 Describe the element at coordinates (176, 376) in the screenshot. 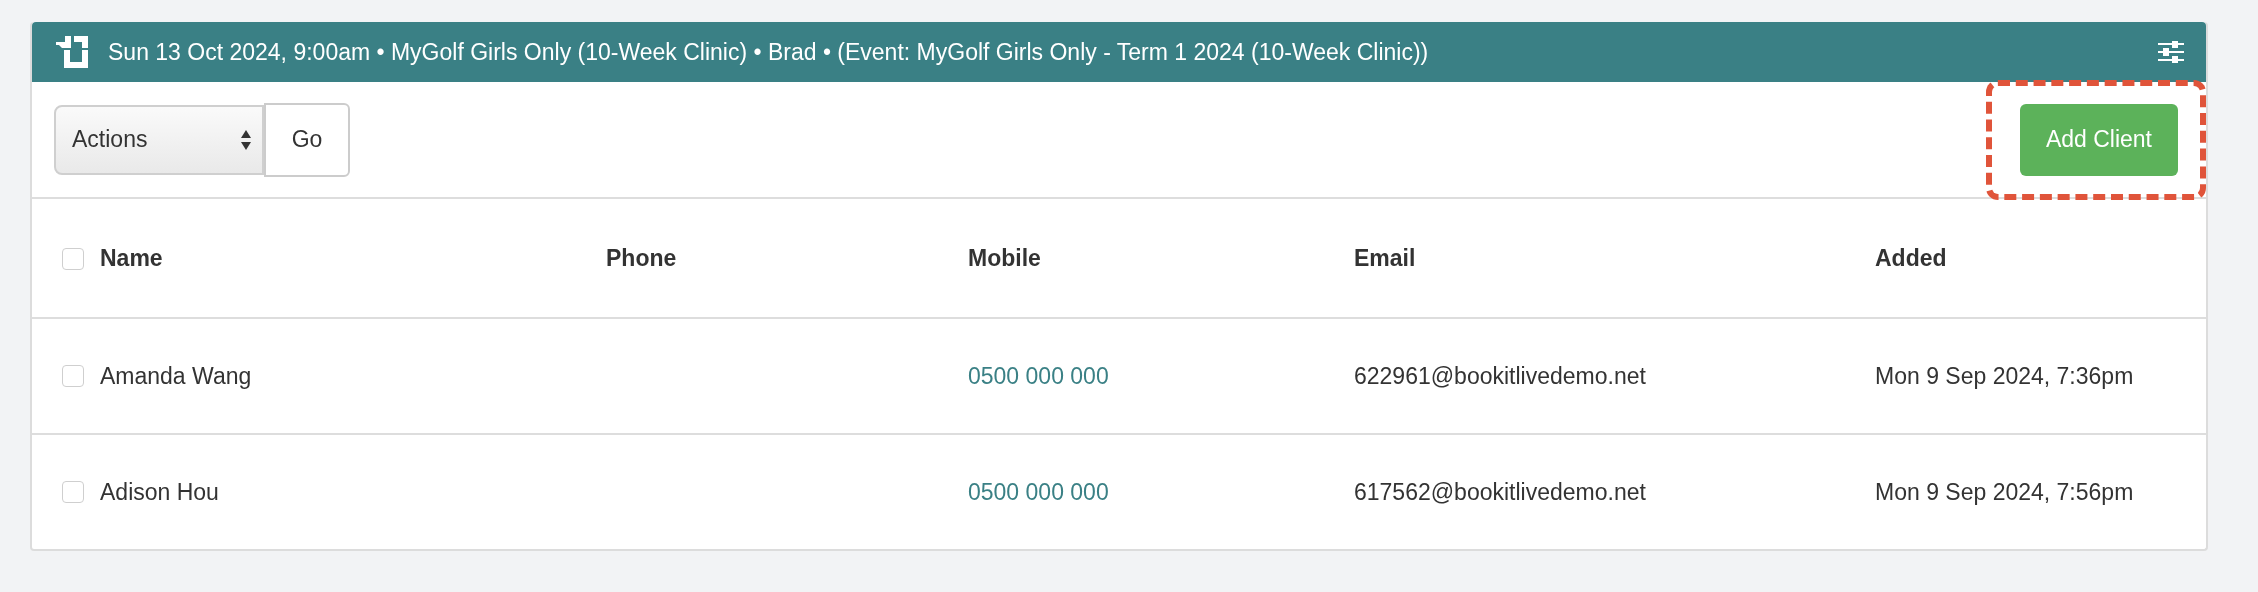

I see `client-name: Amanda Wang` at that location.